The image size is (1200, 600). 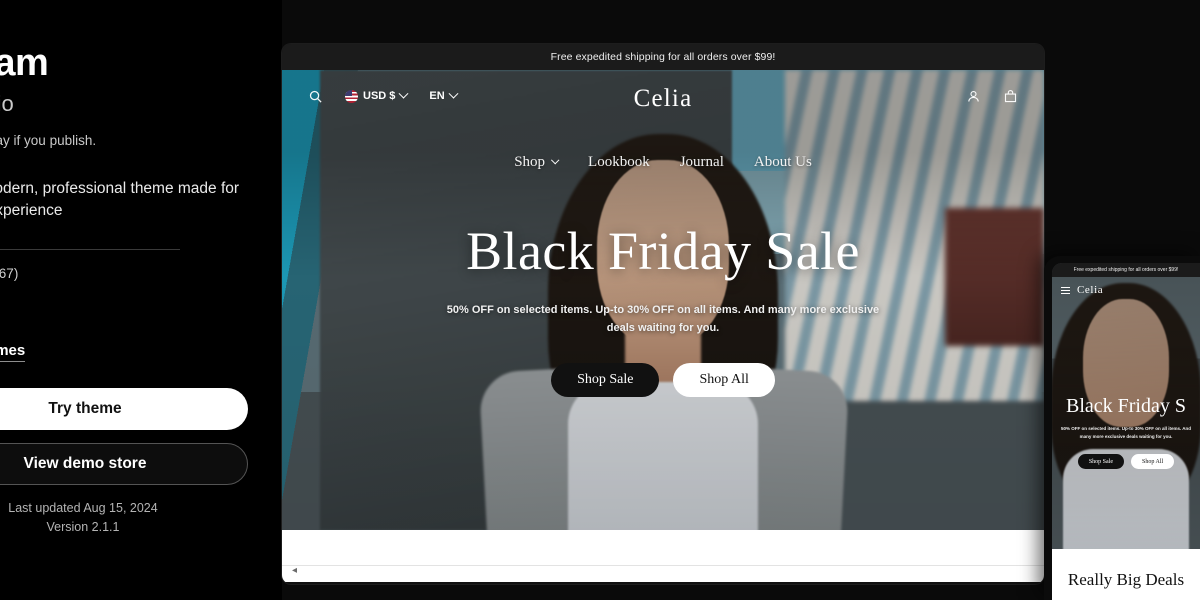 What do you see at coordinates (663, 251) in the screenshot?
I see `hero-heading: Black Friday Sale` at bounding box center [663, 251].